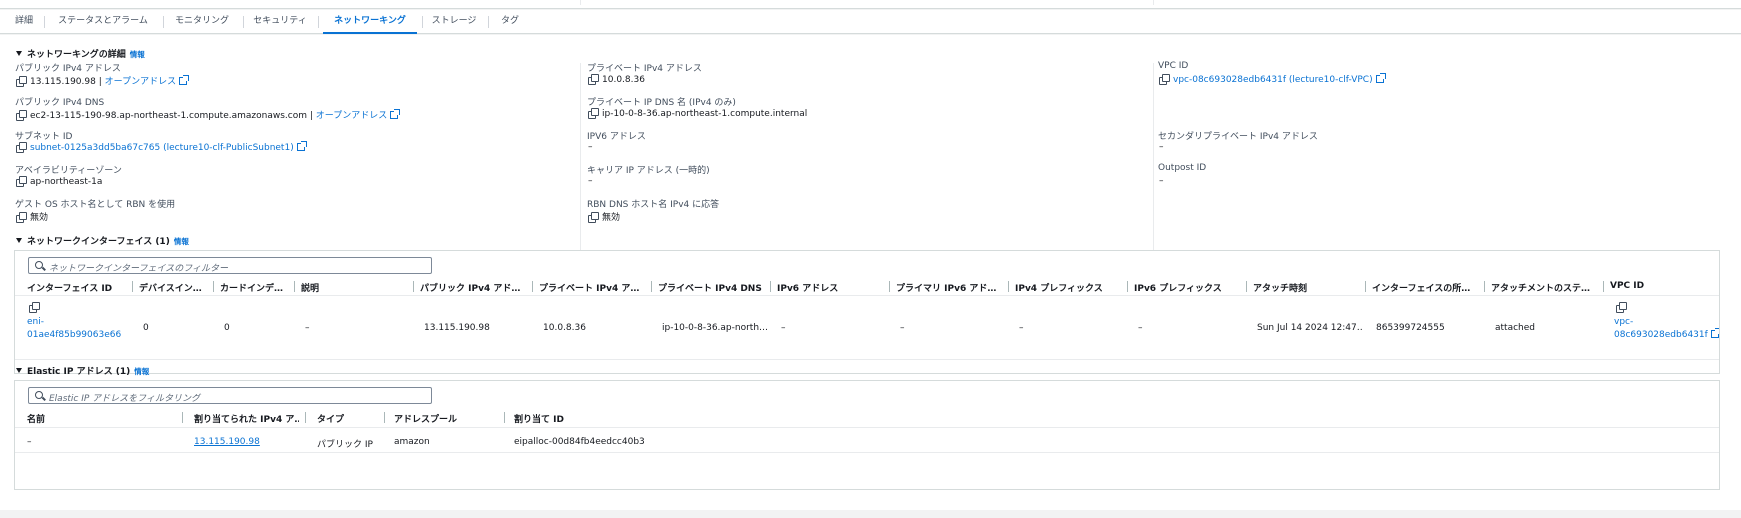  I want to click on column-header: アタッチ時刻, so click(1305, 287).